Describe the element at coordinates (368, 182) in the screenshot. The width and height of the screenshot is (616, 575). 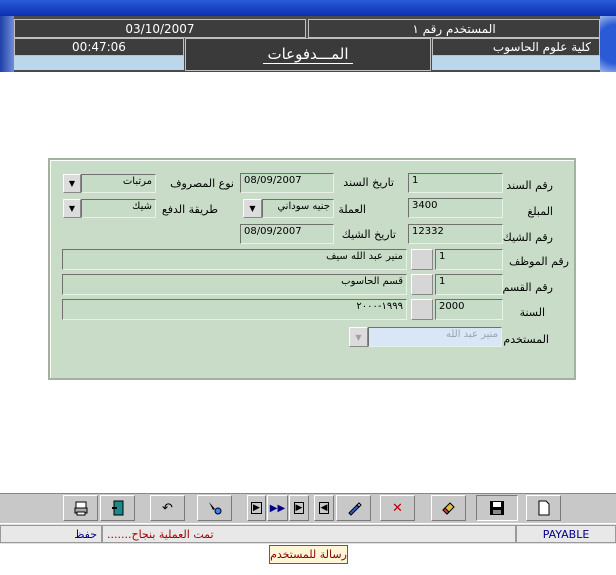
I see `voucher-date-label: تاريخ السند` at that location.